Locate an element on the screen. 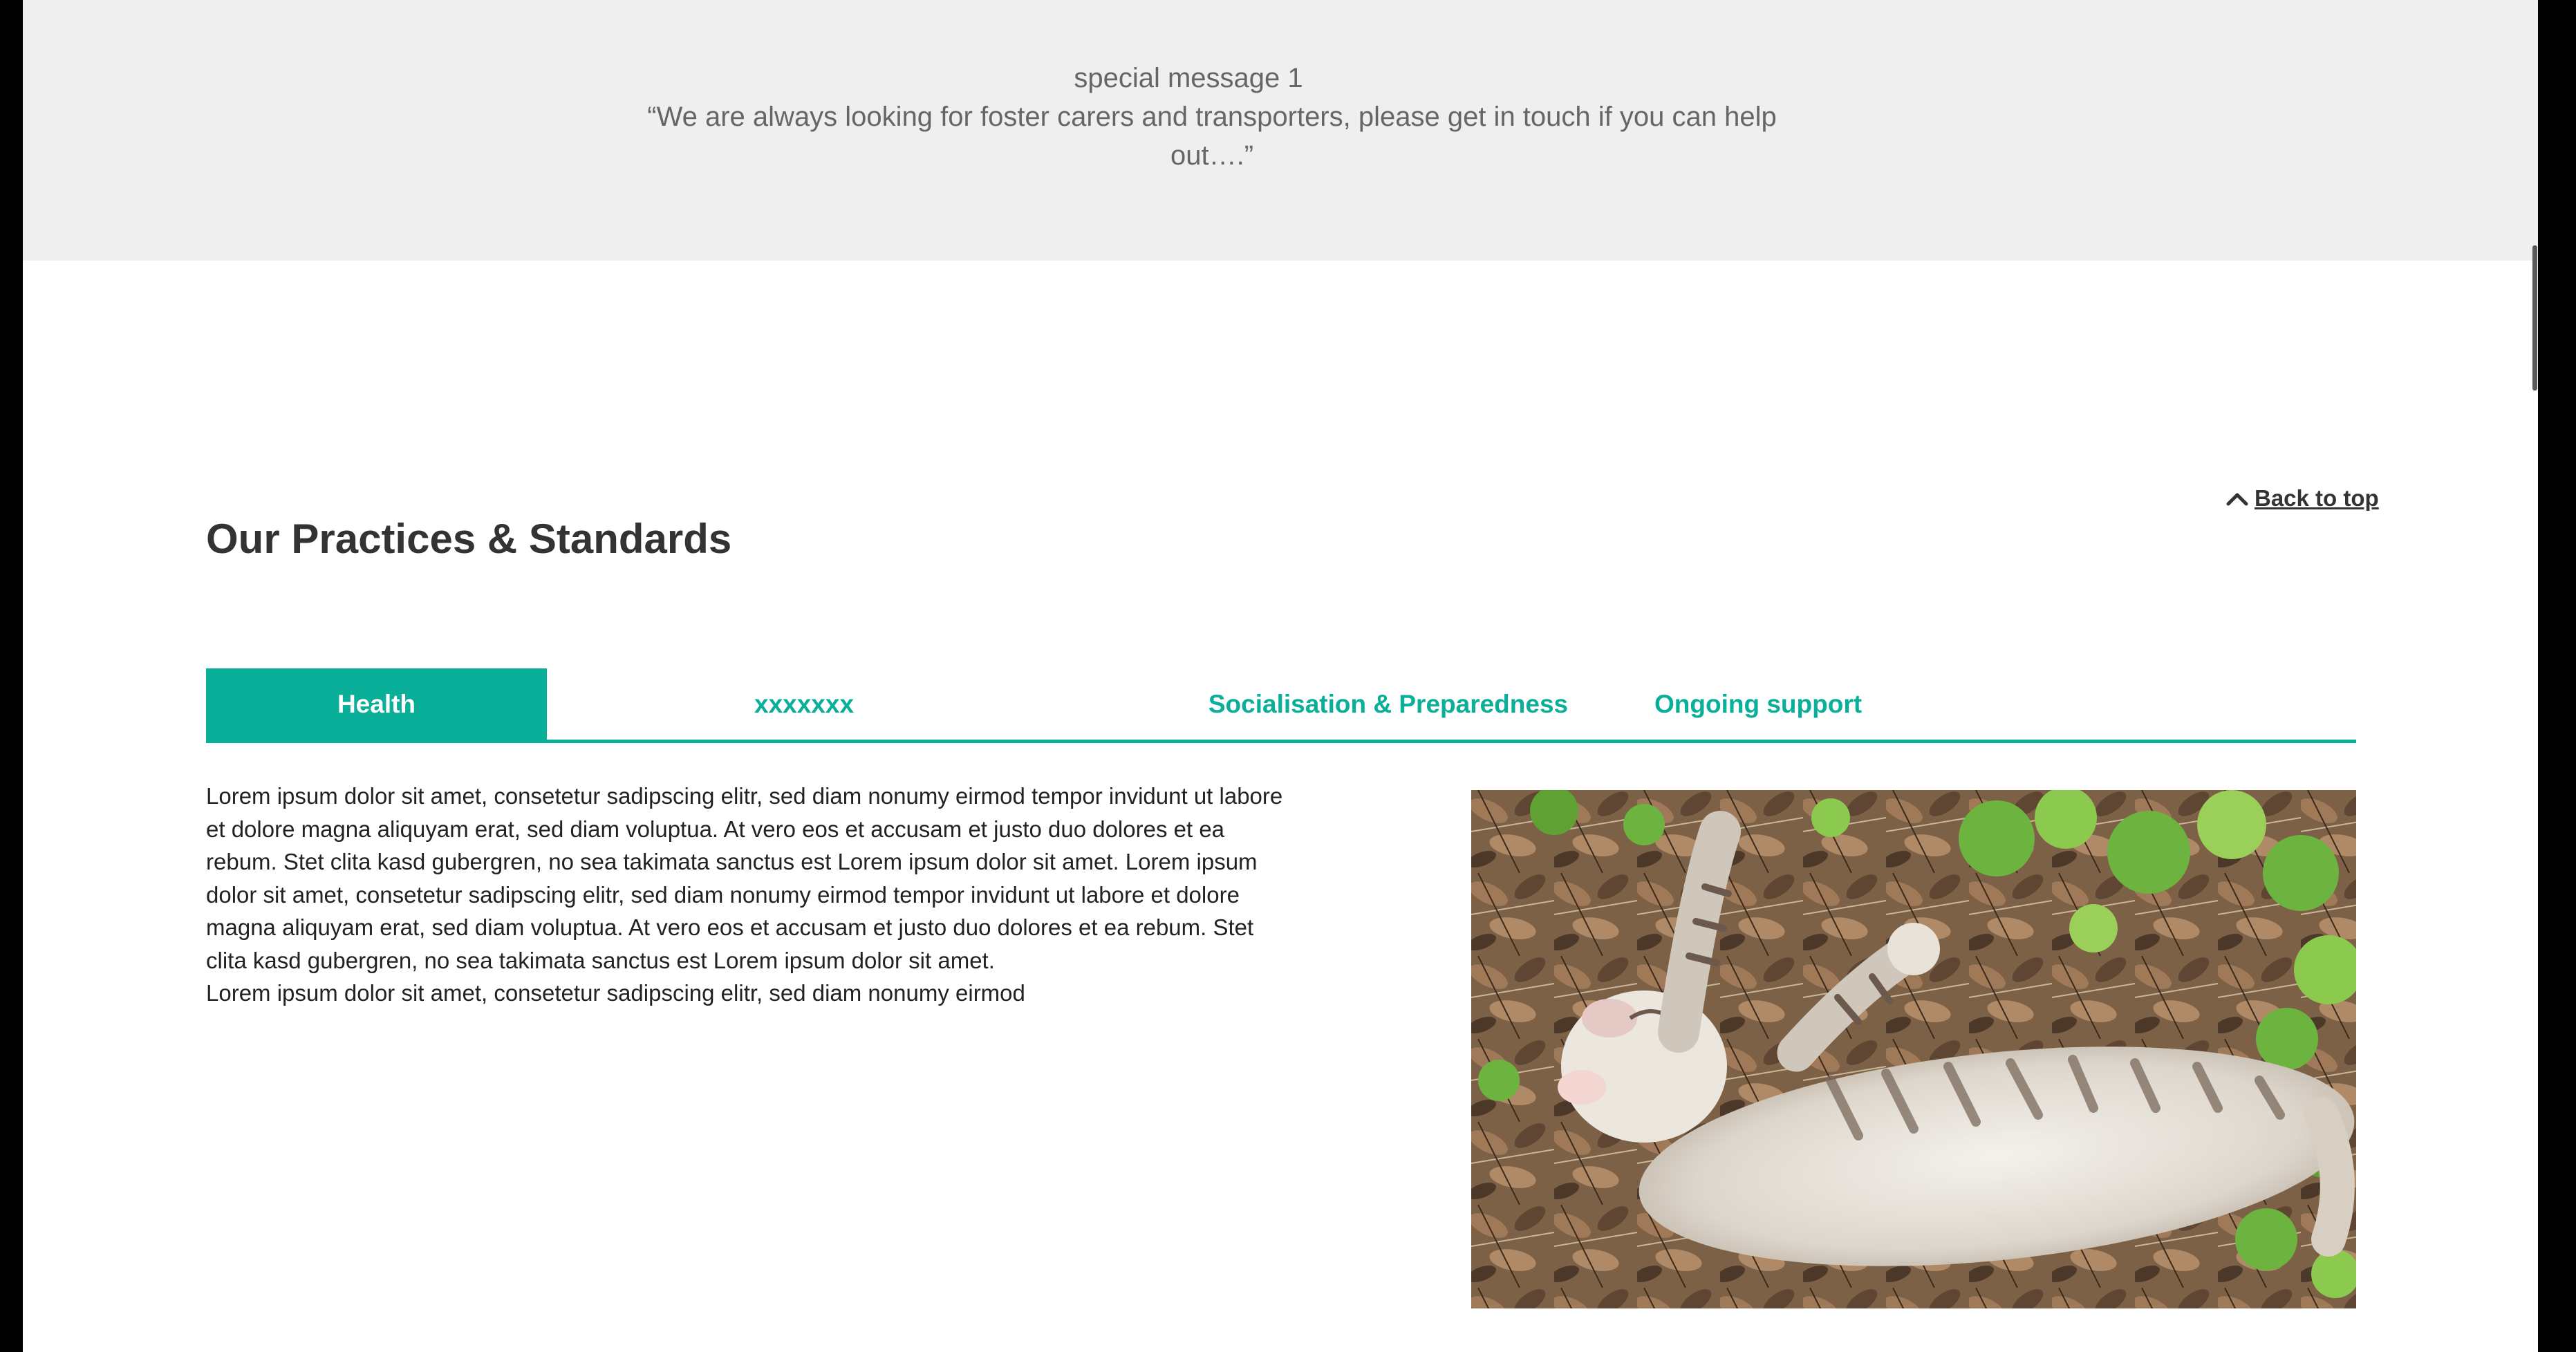  back-to-top-link: Back to top is located at coordinates (2302, 499).